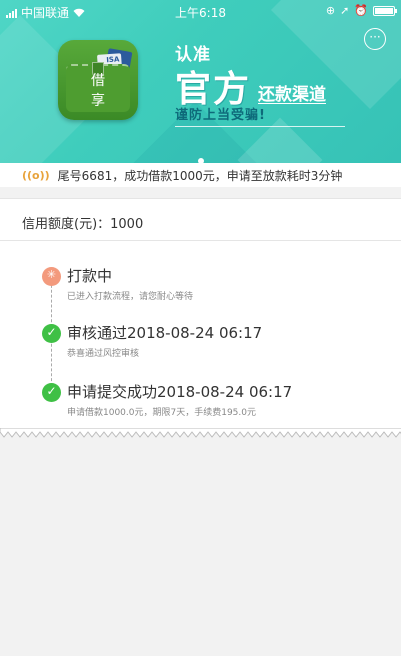  What do you see at coordinates (200, 11) in the screenshot?
I see `status-bar: 中国联通 上午6:18 ⊕ ➚ ⏰` at bounding box center [200, 11].